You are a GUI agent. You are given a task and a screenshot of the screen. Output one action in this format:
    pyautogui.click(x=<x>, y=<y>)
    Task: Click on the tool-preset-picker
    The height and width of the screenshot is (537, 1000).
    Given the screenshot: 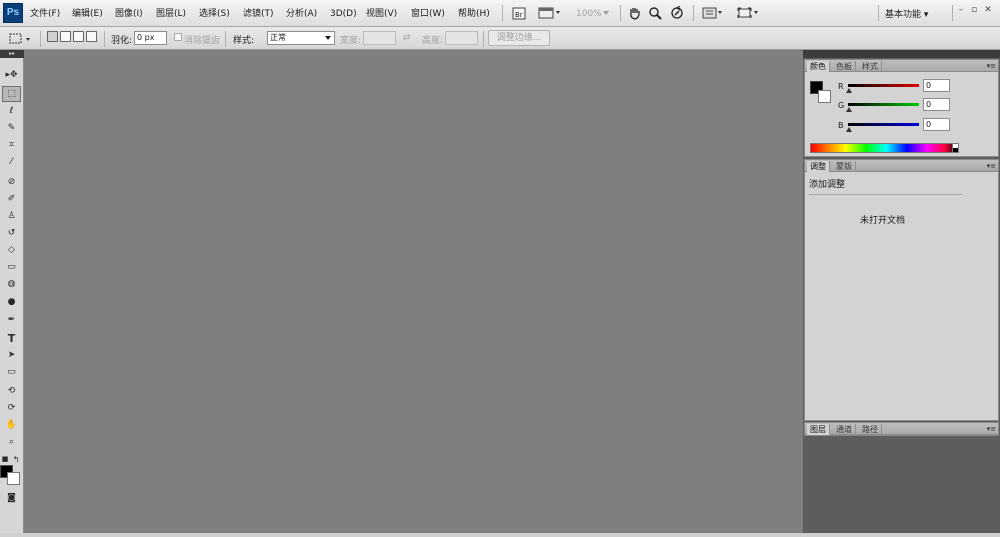 What is the action you would take?
    pyautogui.click(x=21, y=39)
    